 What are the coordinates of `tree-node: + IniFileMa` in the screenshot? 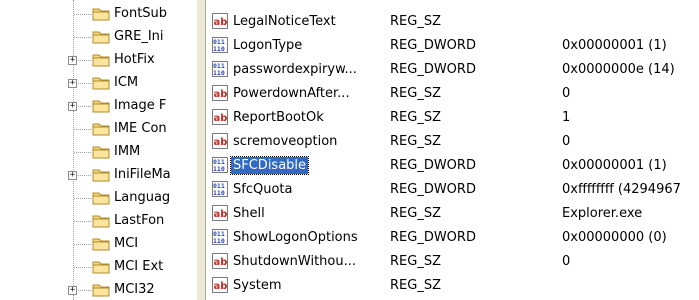 It's located at (98, 176).